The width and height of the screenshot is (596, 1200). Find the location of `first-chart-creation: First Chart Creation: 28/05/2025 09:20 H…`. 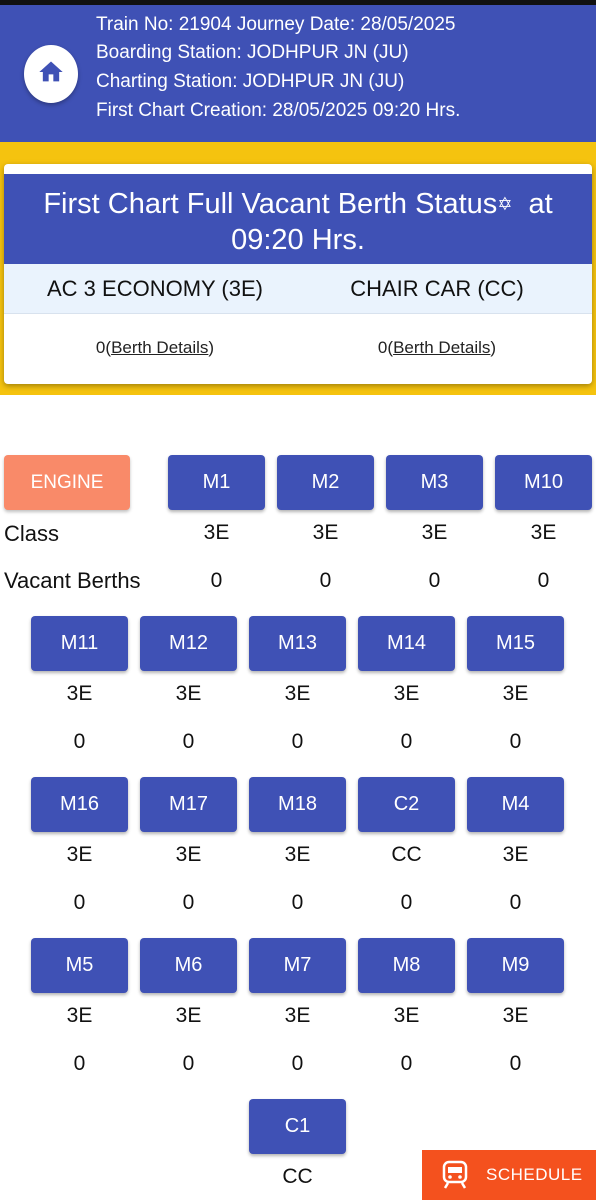

first-chart-creation: First Chart Creation: 28/05/2025 09:20 H… is located at coordinates (278, 110).